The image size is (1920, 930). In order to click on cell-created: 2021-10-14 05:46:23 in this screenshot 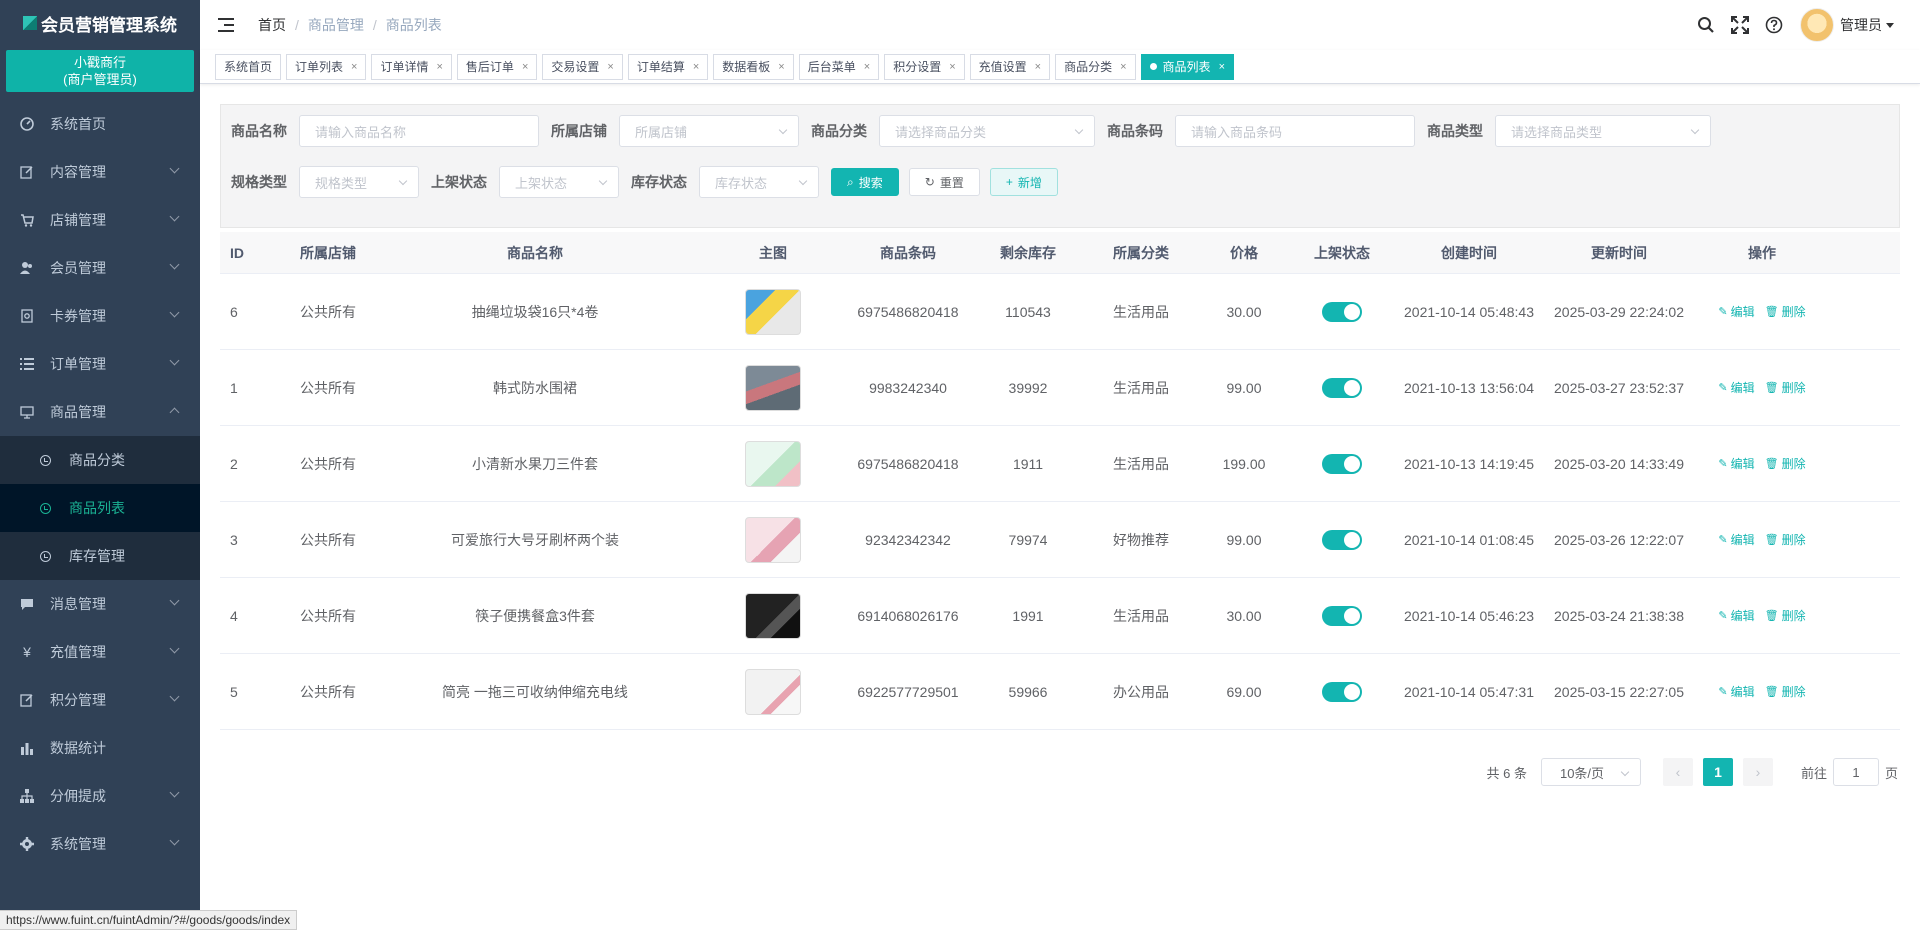, I will do `click(1469, 615)`.